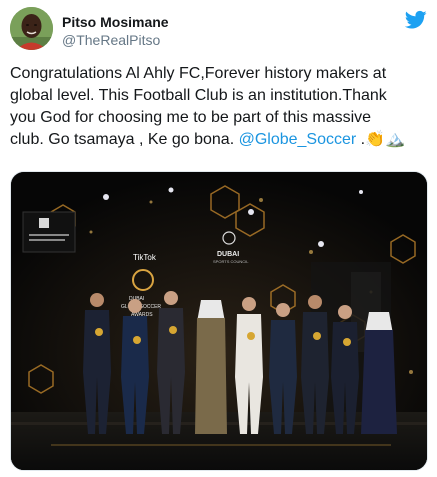 The image size is (437, 477). Describe the element at coordinates (115, 22) in the screenshot. I see `author-name: Pitso Mosimane` at that location.